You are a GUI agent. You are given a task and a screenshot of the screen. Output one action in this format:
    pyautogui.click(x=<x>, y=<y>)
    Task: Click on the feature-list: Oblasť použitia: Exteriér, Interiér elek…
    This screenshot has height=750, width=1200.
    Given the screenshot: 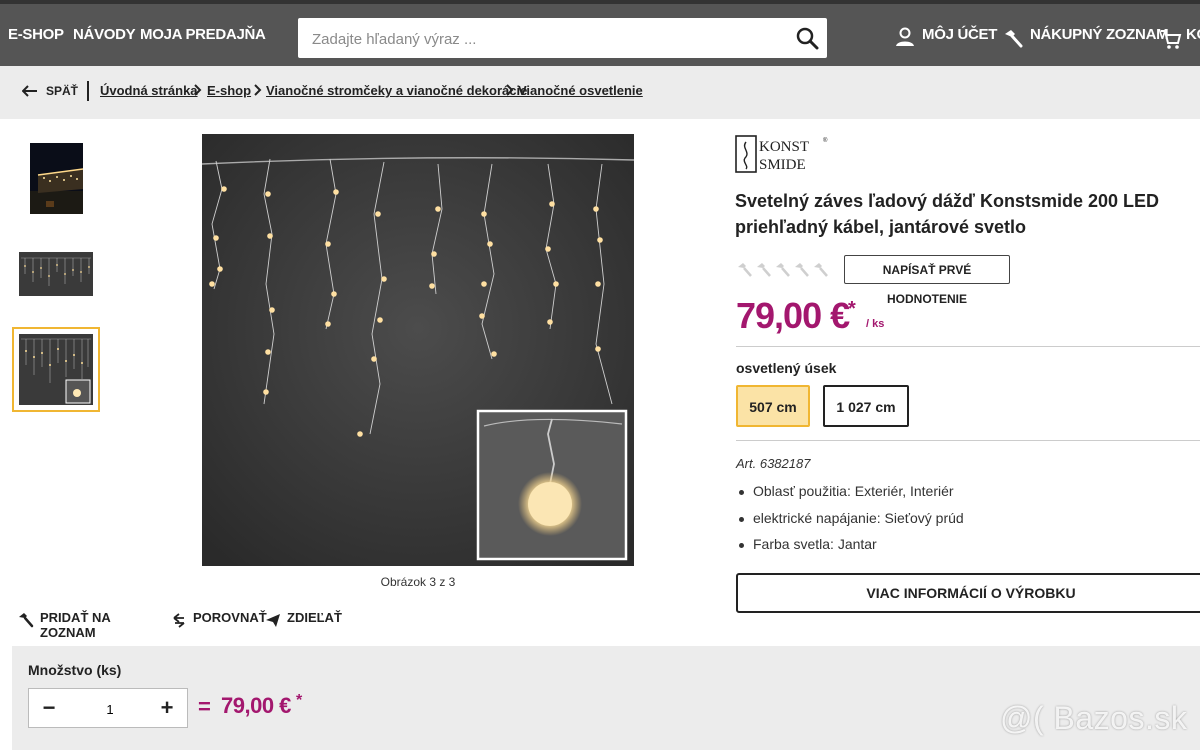 What is the action you would take?
    pyautogui.click(x=850, y=523)
    